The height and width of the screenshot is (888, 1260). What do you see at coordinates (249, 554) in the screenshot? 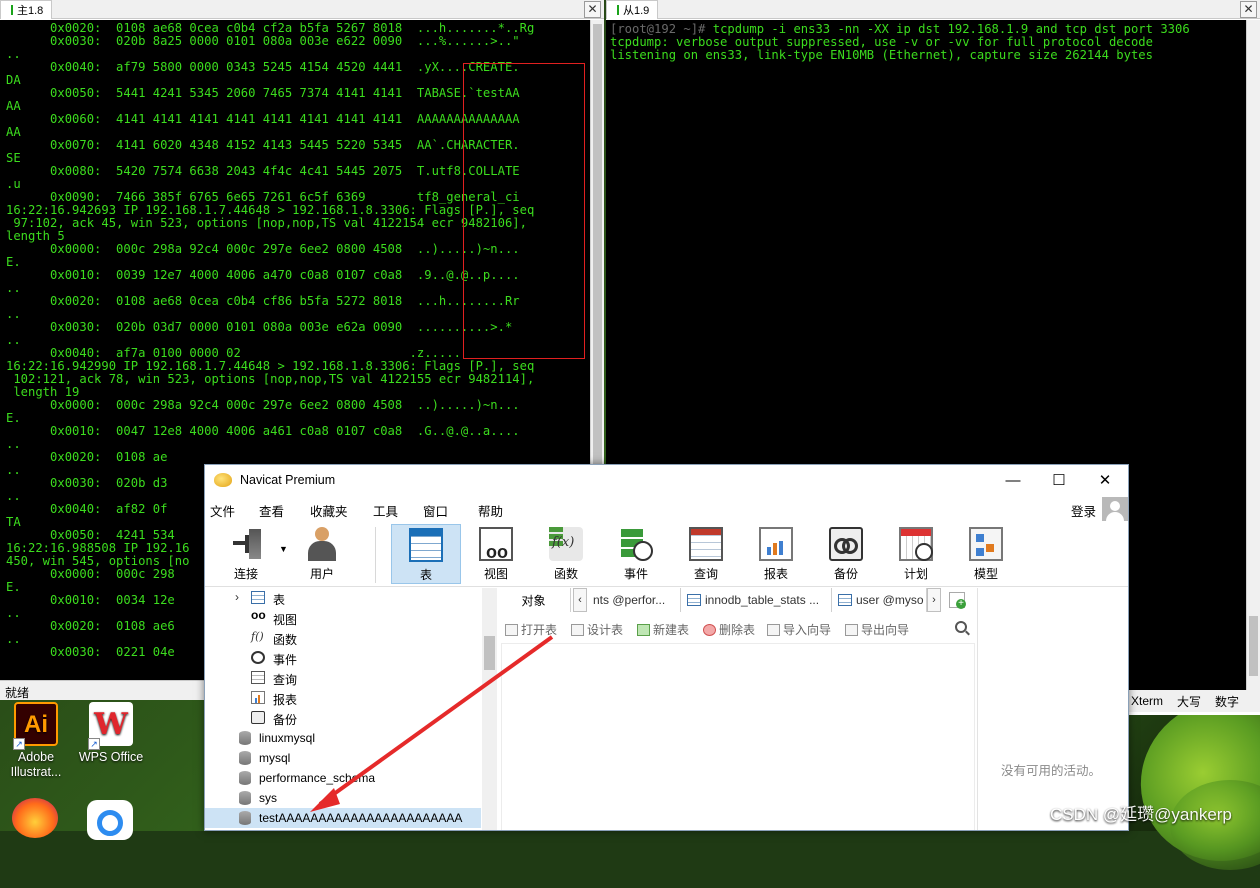
I see `toolbar-connection-button: 连接 ▼` at bounding box center [249, 554].